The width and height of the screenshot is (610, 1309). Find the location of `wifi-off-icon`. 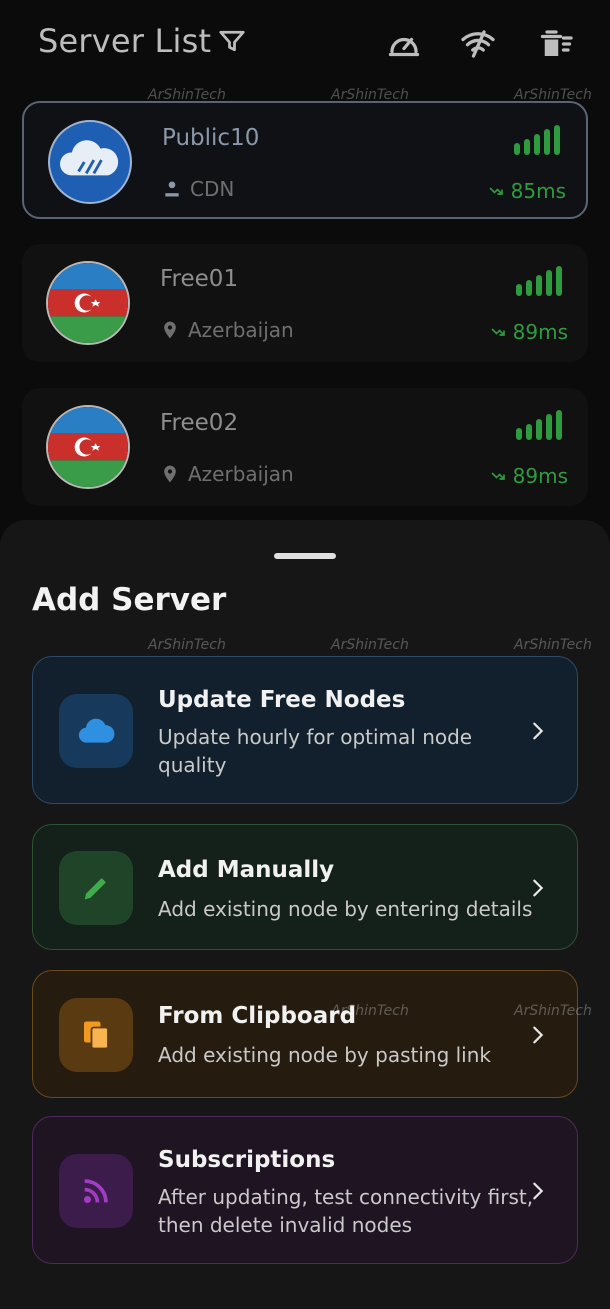

wifi-off-icon is located at coordinates (478, 44).